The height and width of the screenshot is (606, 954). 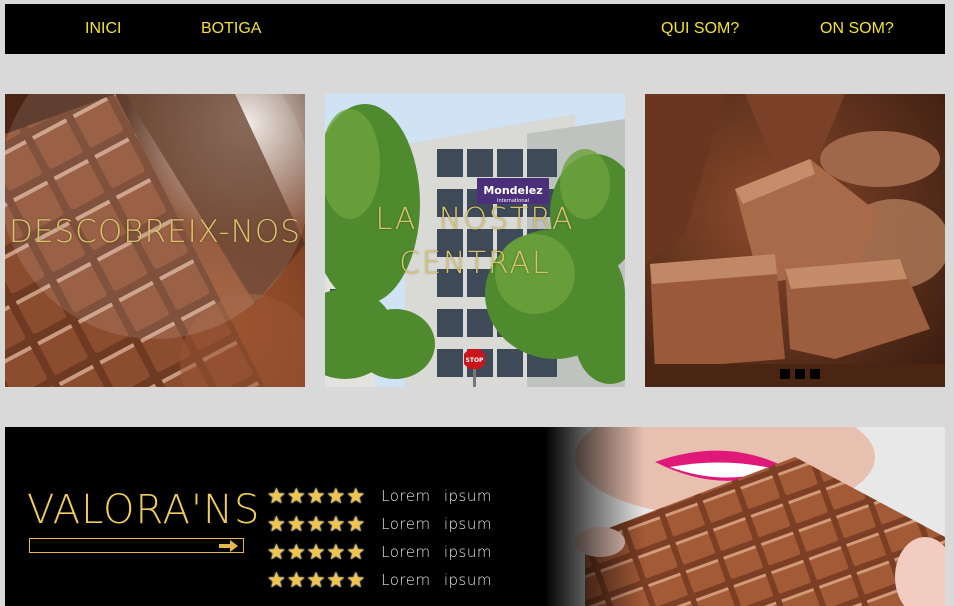 What do you see at coordinates (379, 524) in the screenshot?
I see `rating-row-2: ★ ★ ★ ★ ★ Lorem ipsum` at bounding box center [379, 524].